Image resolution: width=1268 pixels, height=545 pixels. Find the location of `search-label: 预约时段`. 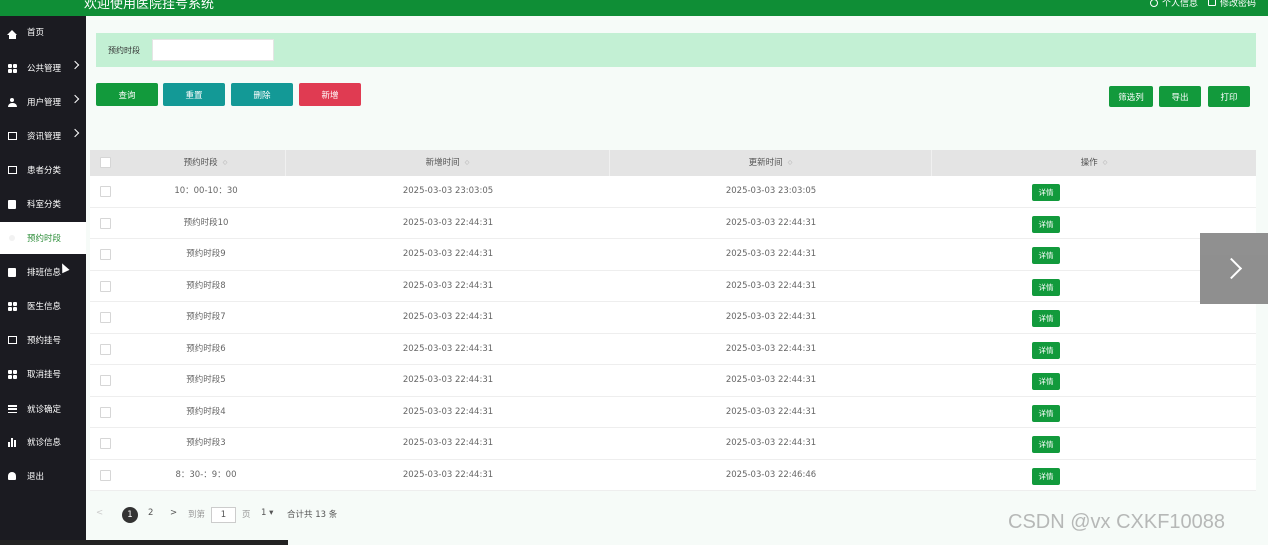

search-label: 预约时段 is located at coordinates (124, 50).